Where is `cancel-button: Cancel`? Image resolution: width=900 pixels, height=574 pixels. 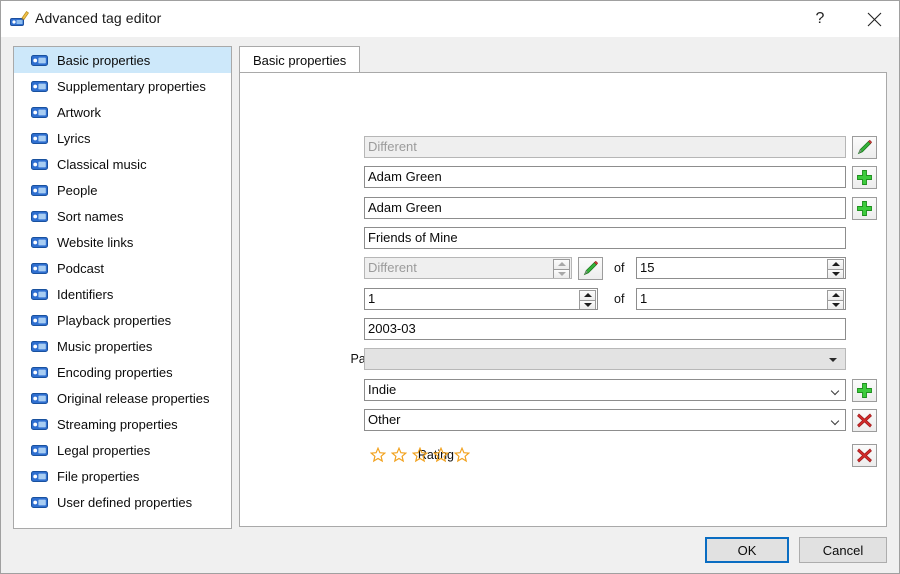 cancel-button: Cancel is located at coordinates (843, 550).